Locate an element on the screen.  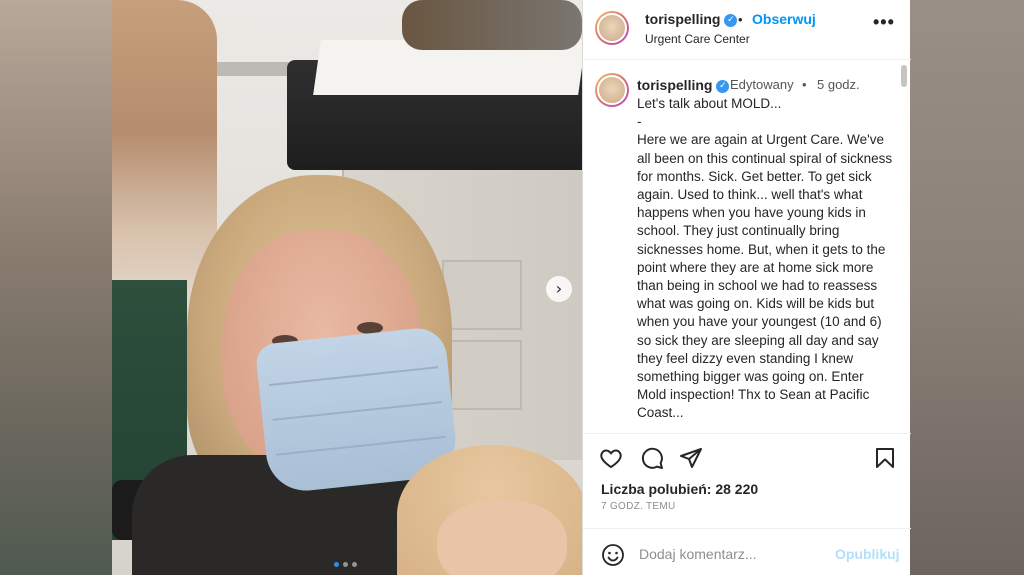
post-actions: Liczba polubień: 28 220 7 GODZ. TEMU is located at coordinates (747, 488).